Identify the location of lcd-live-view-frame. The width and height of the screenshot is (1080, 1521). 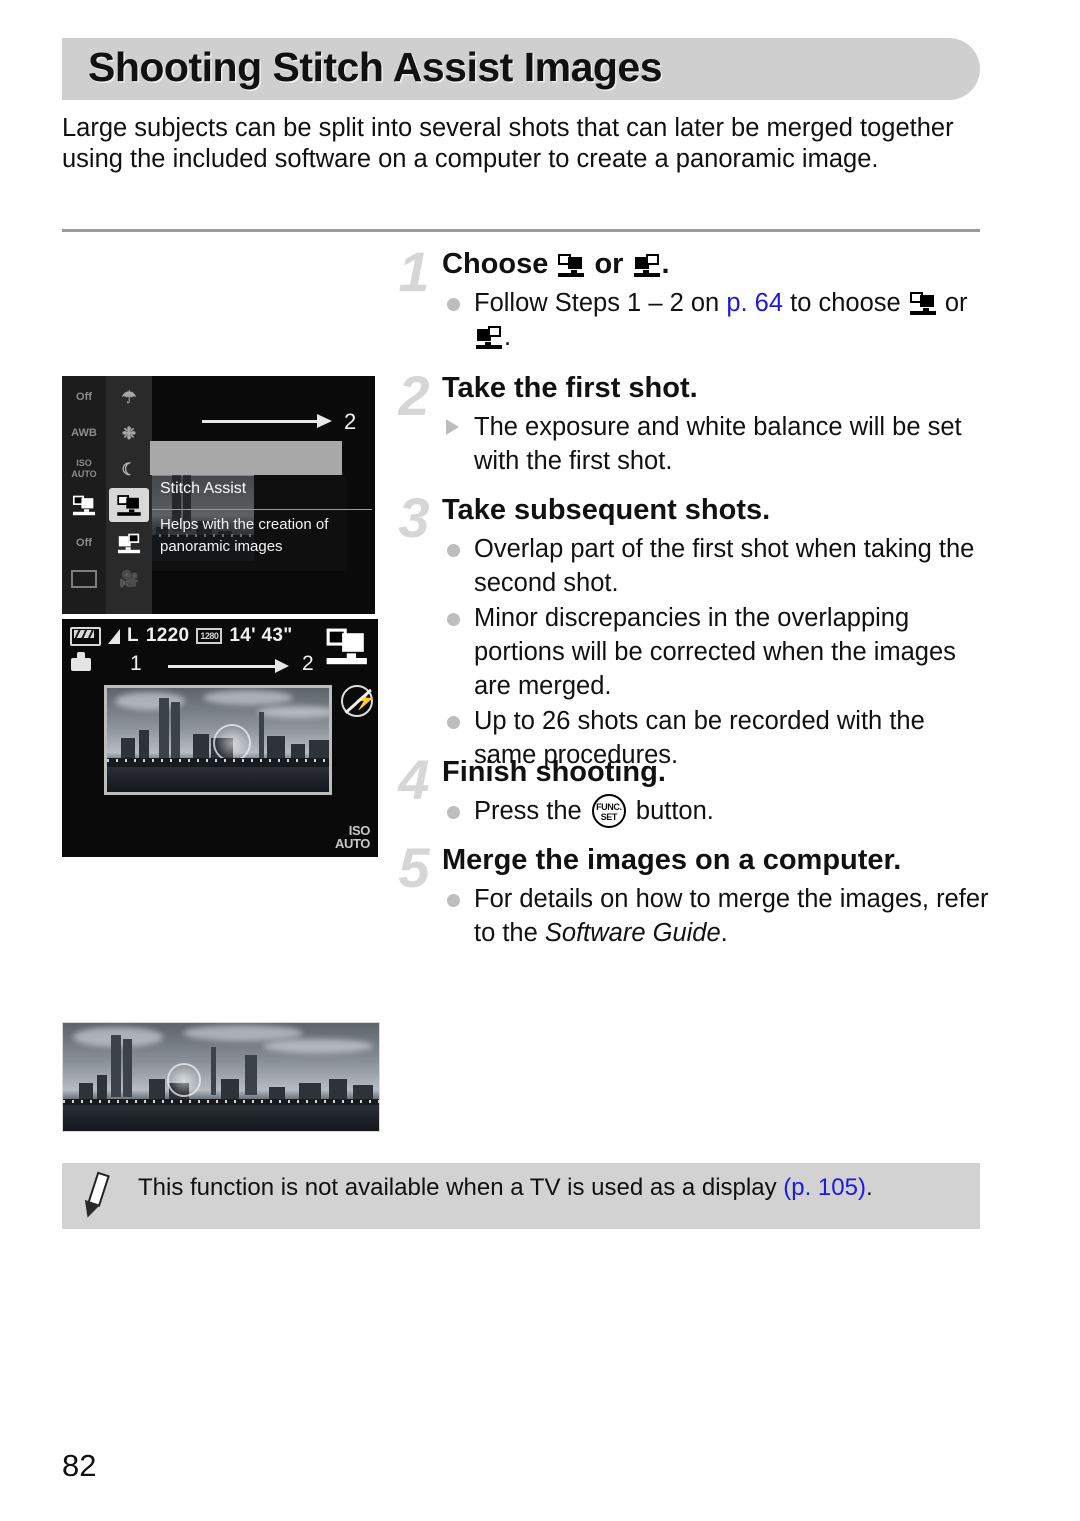
(218, 740).